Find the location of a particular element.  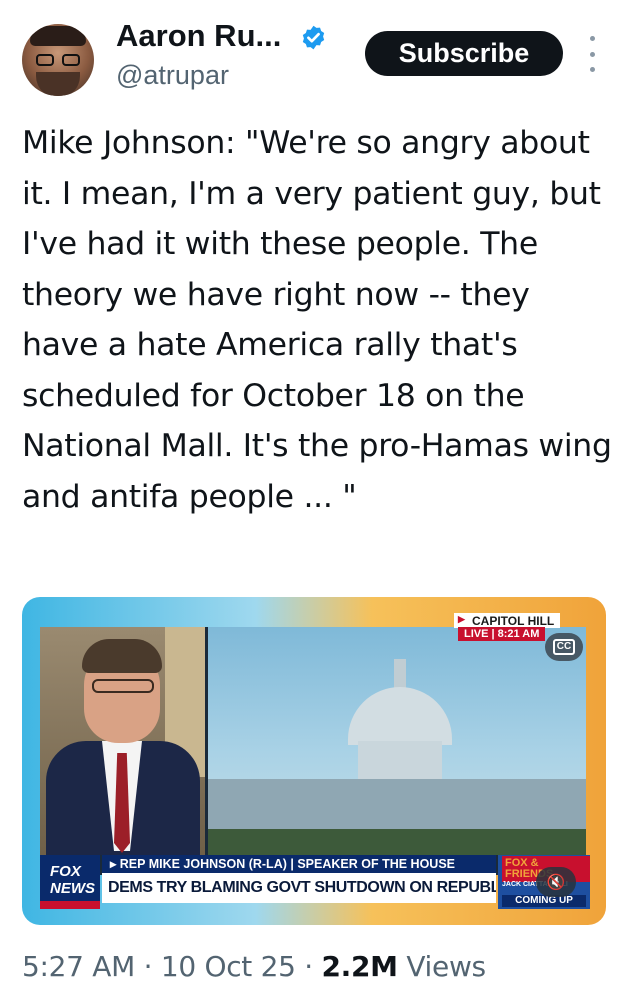

cc-icon: CC is located at coordinates (564, 647).